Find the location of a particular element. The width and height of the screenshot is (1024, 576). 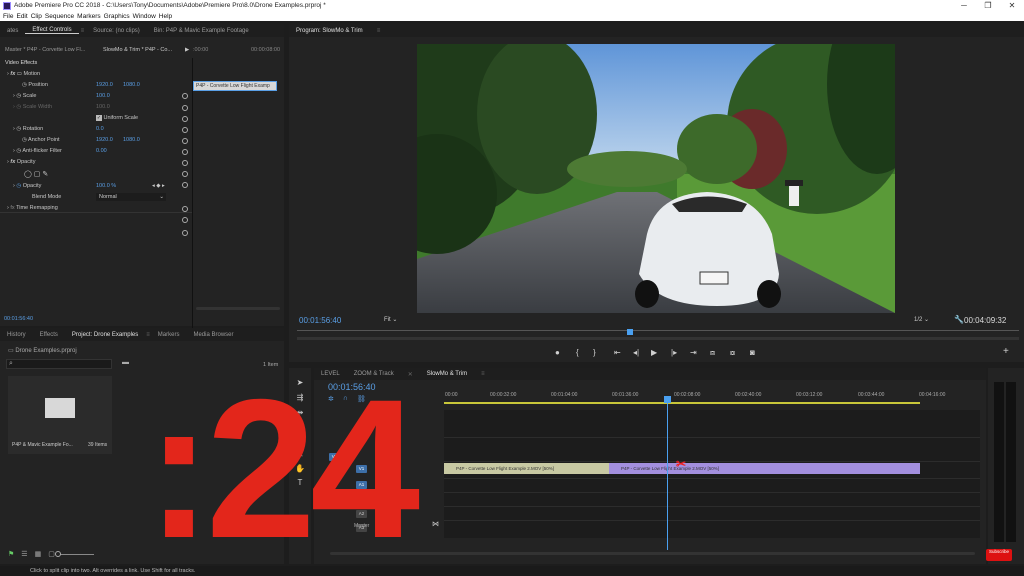

opacity-group-row: › fx Opacity is located at coordinates (21, 162).